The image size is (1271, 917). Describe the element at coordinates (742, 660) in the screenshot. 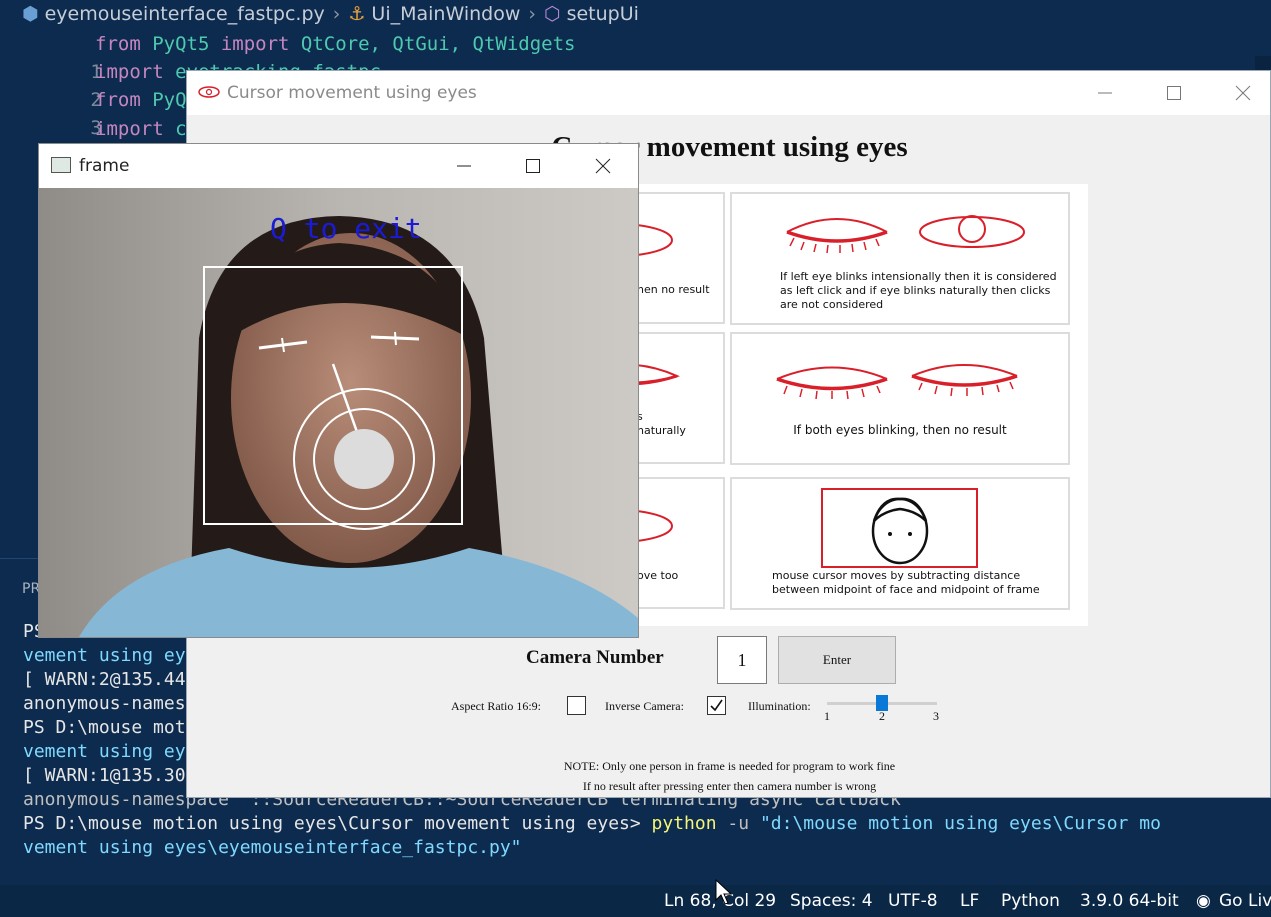

I see `camera-number-input: 1` at that location.